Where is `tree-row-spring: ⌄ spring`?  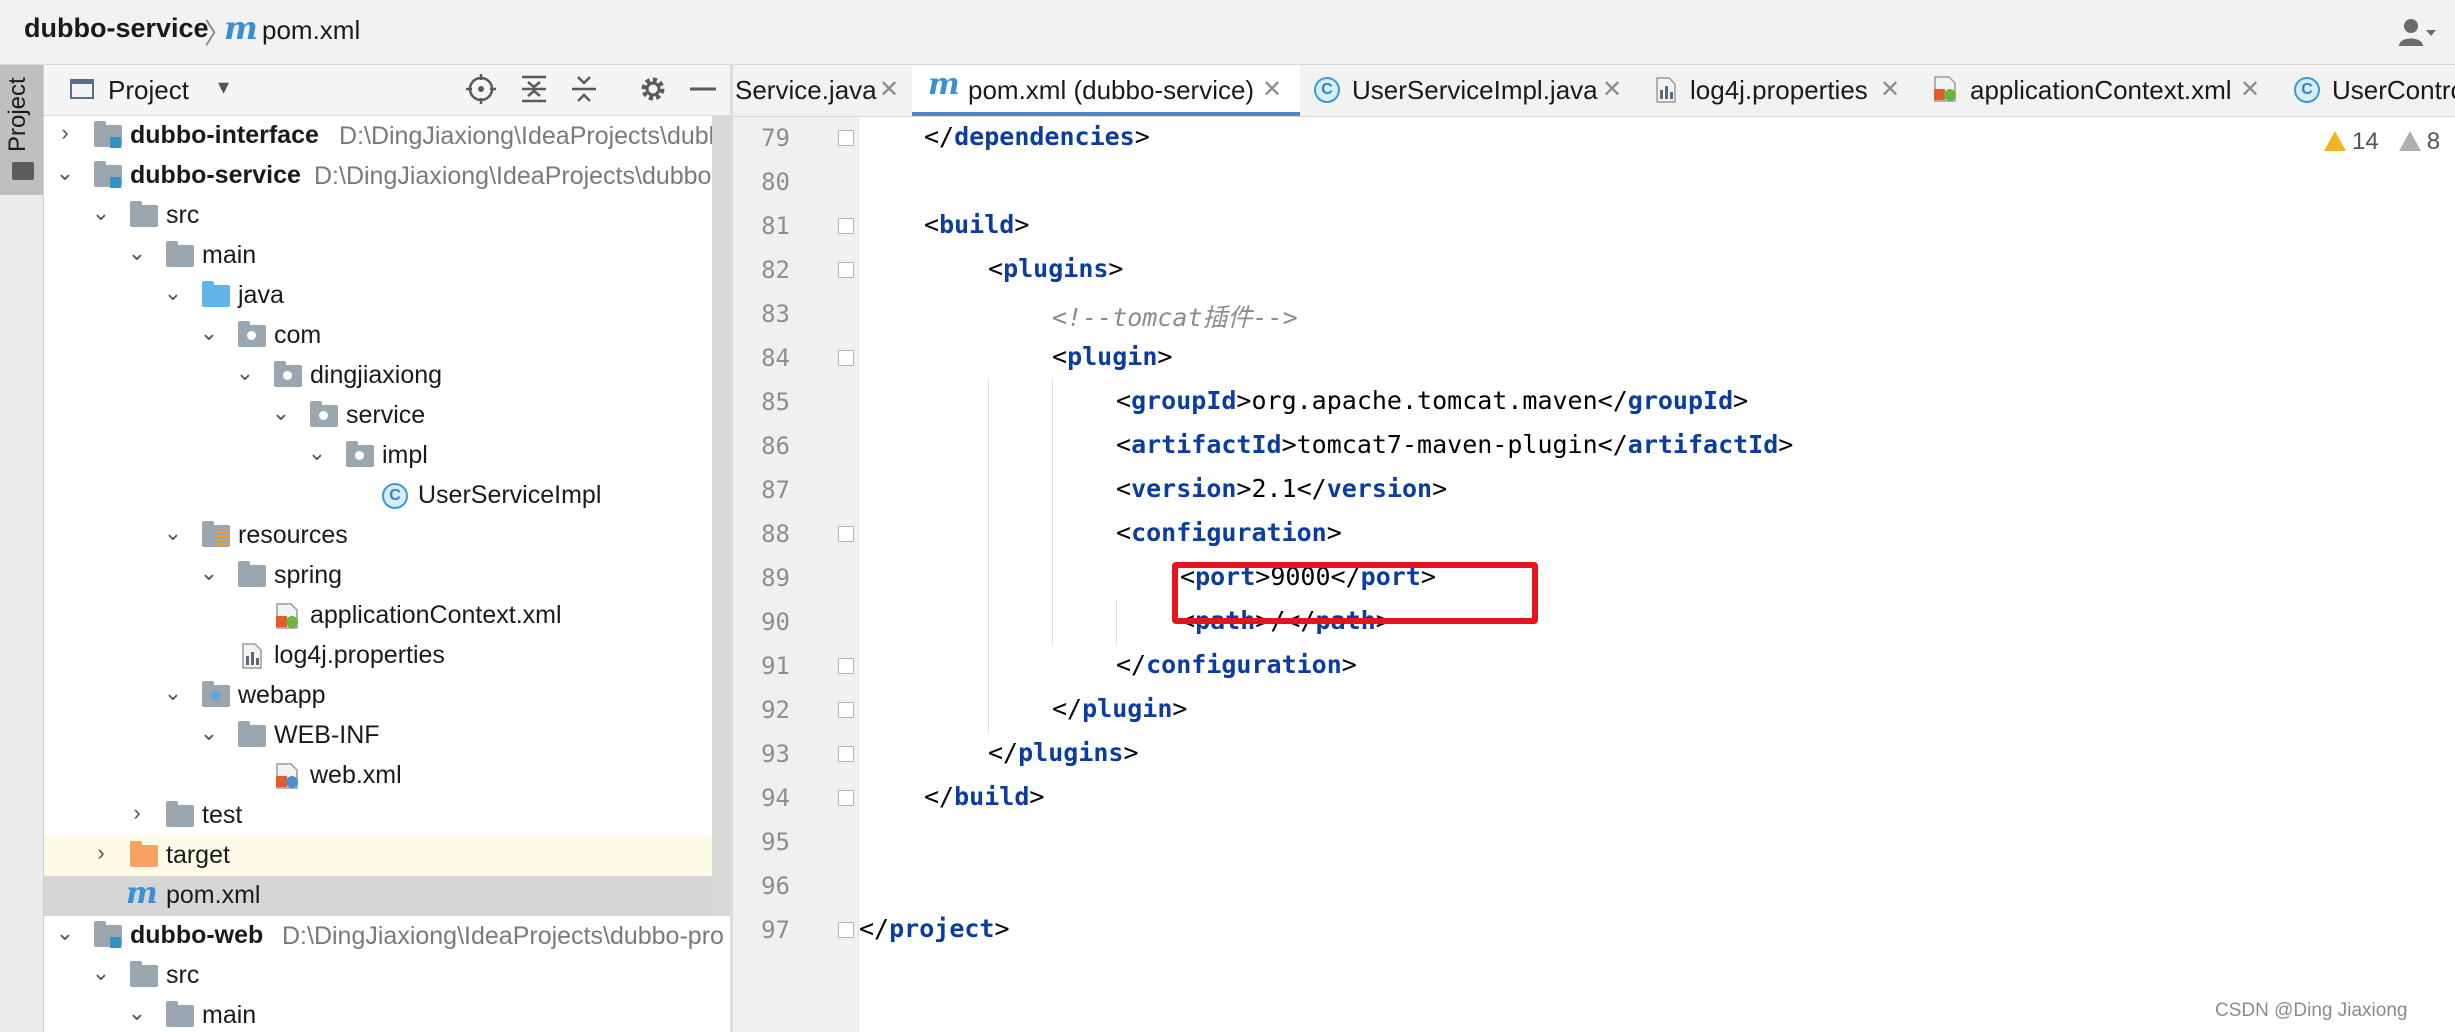
tree-row-spring: ⌄ spring is located at coordinates (387, 576).